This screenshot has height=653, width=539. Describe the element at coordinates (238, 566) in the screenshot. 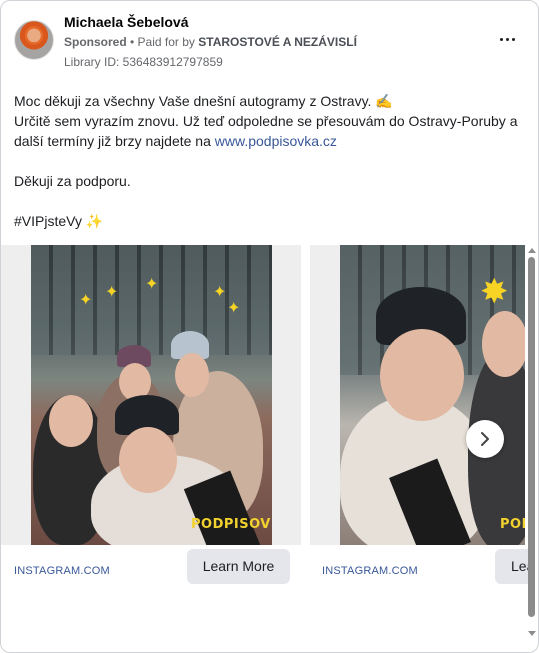

I see `learn-more-button: Learn More` at that location.